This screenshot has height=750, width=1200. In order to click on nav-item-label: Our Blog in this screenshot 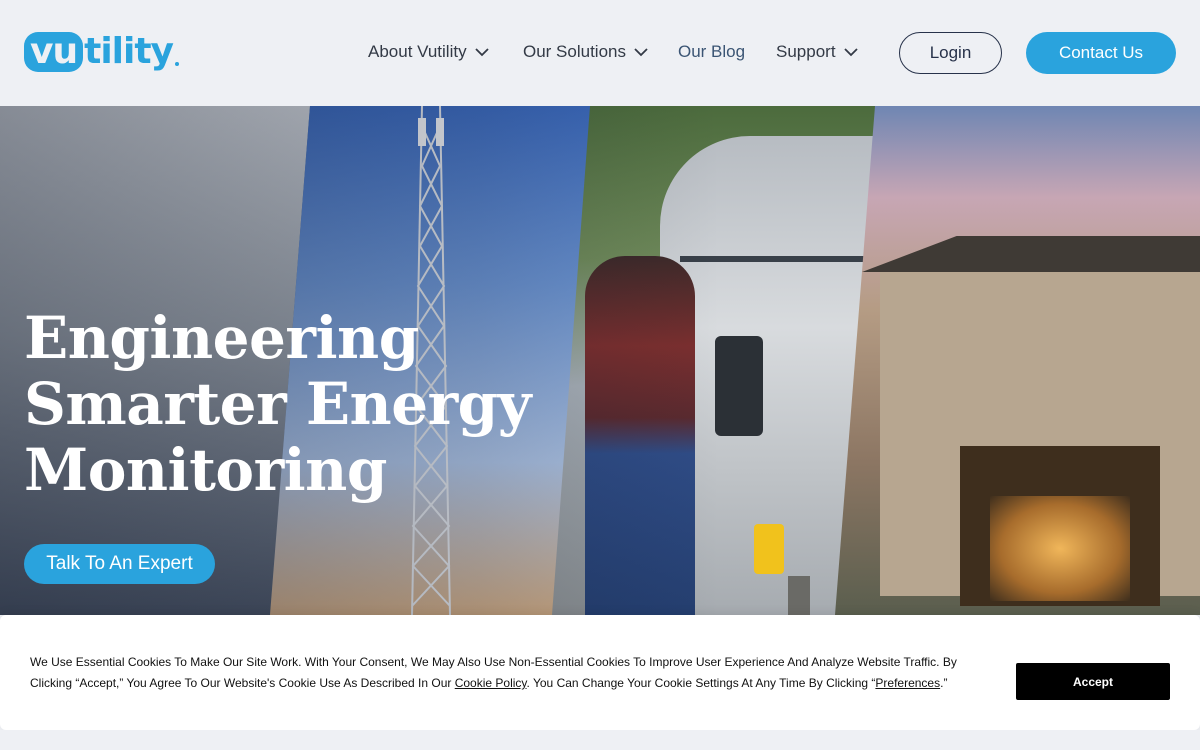, I will do `click(712, 51)`.